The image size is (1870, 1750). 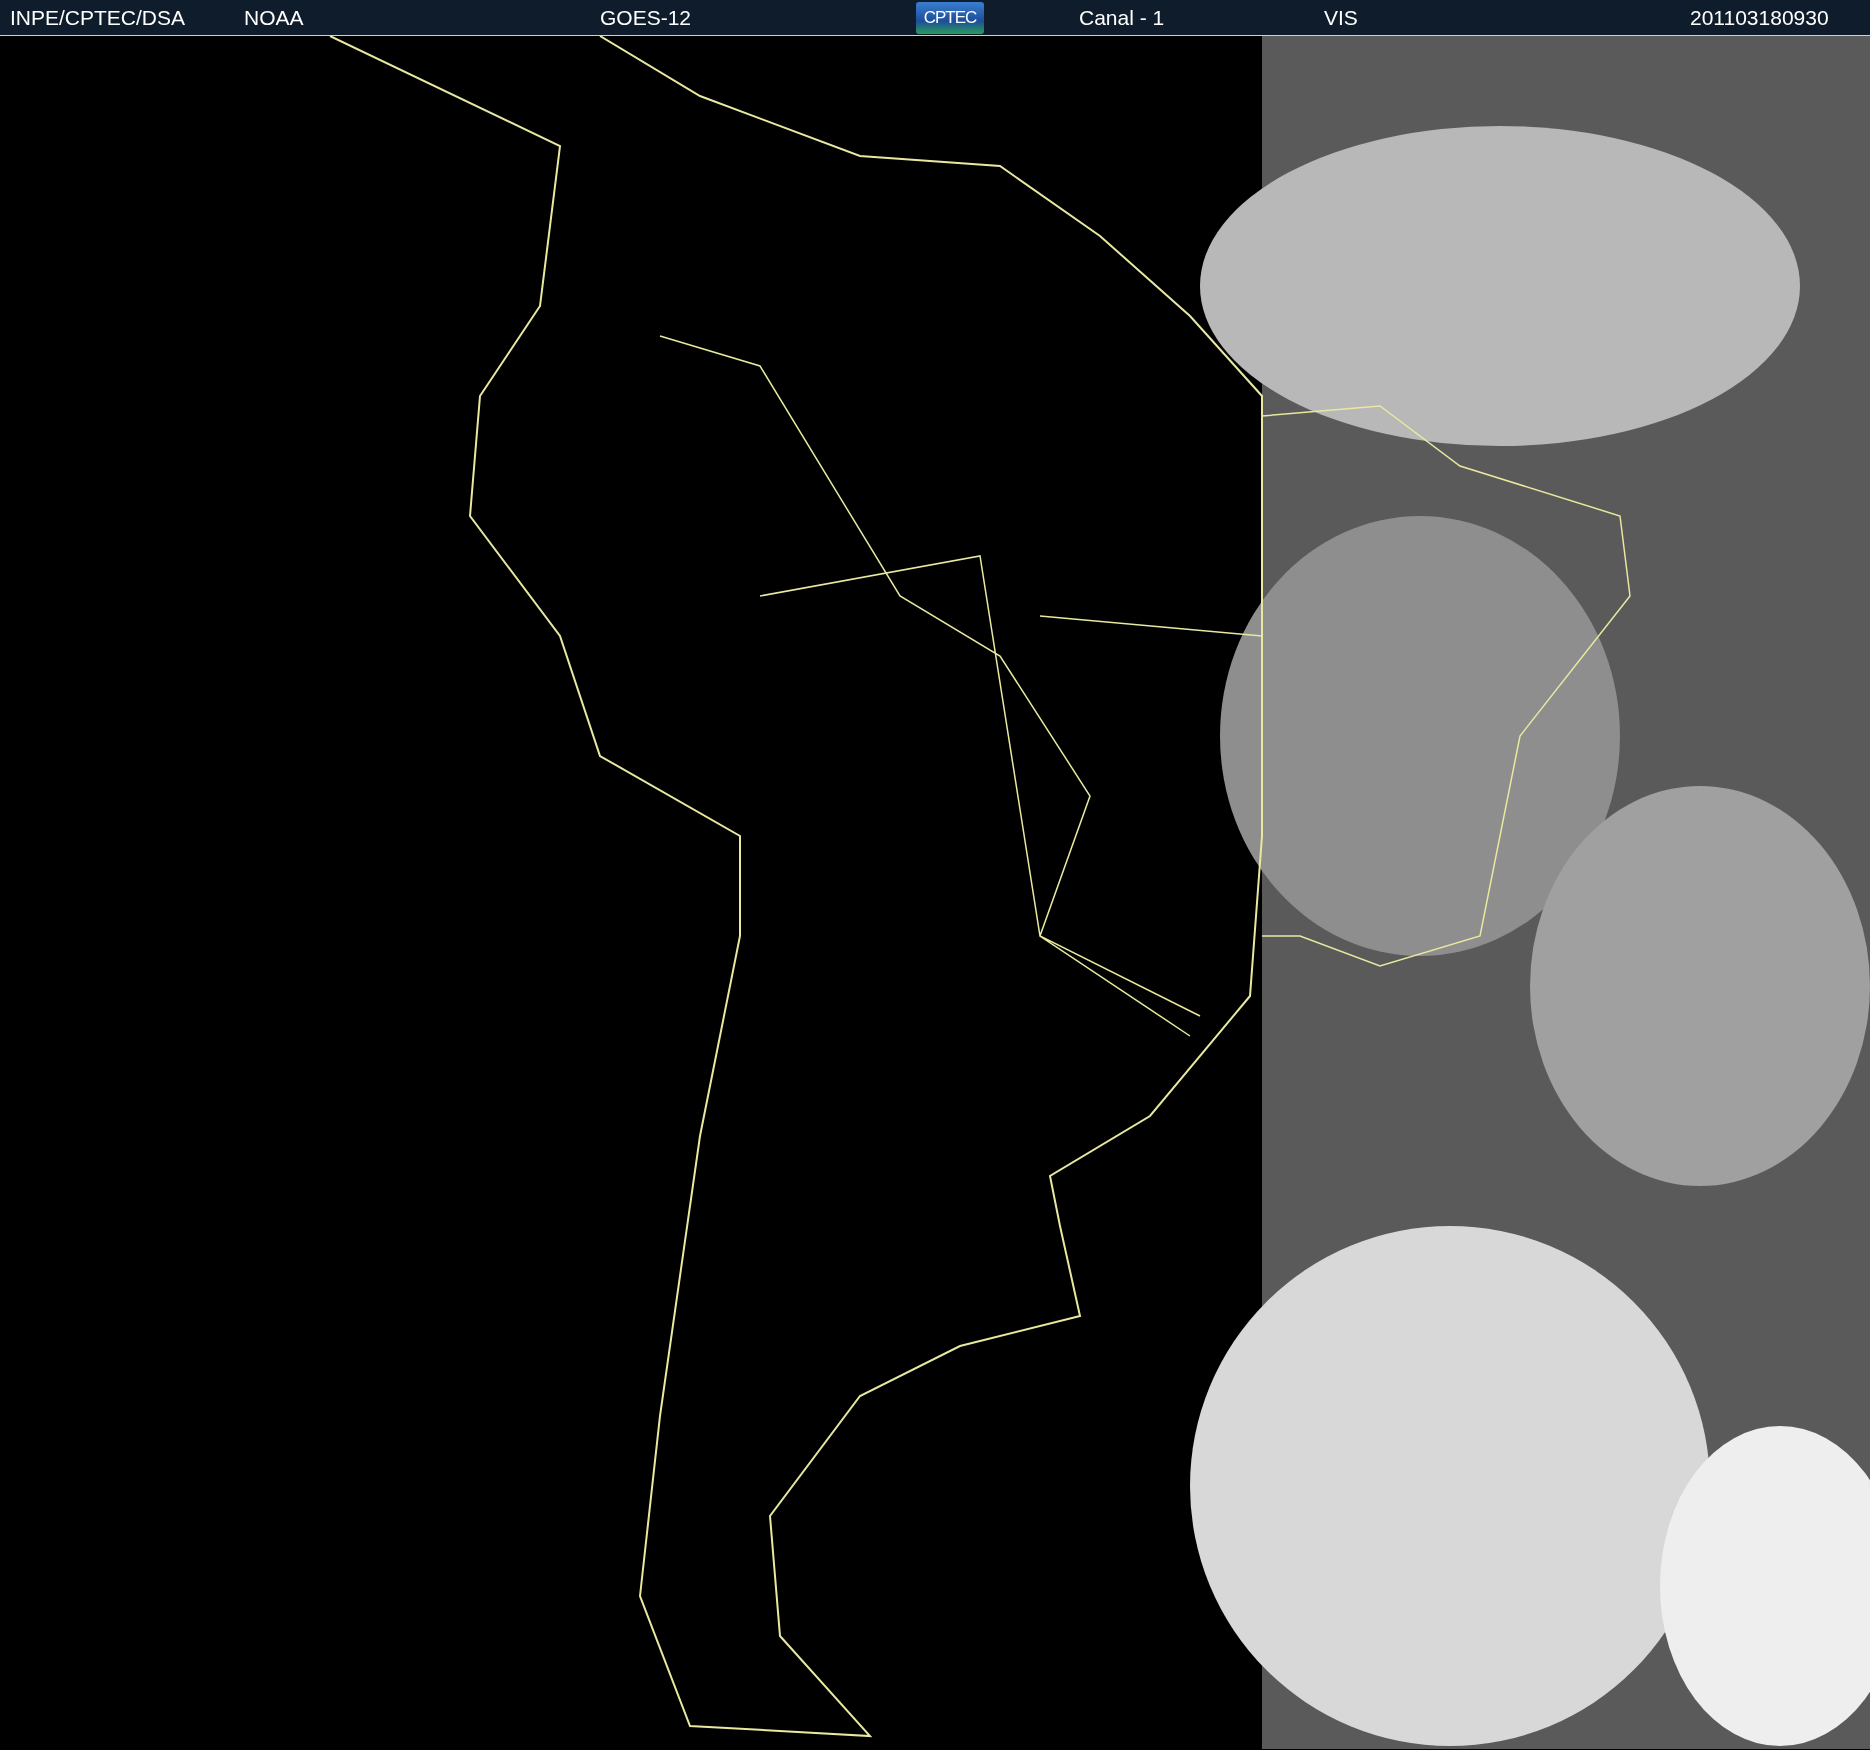 I want to click on satellite-label: GOES-12, so click(x=646, y=17).